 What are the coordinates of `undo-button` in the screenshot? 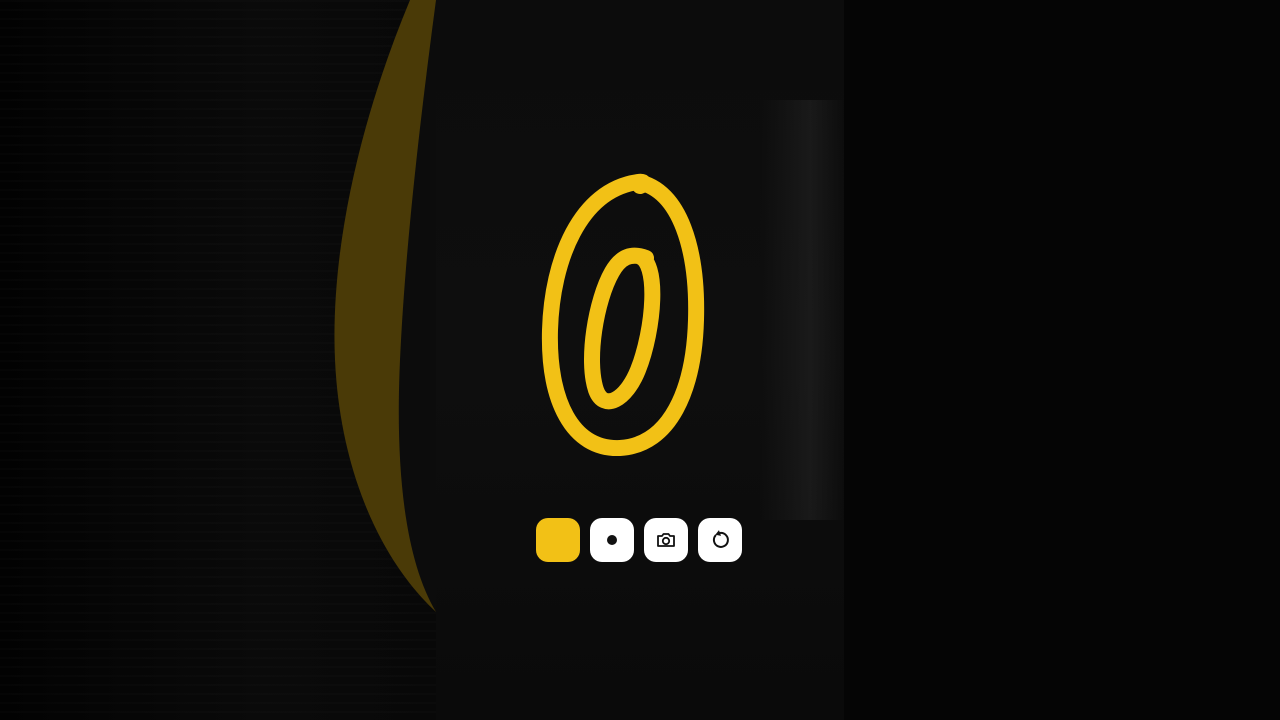 It's located at (720, 540).